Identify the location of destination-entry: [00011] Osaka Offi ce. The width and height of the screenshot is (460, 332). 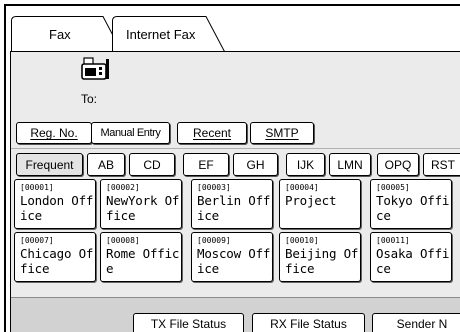
(411, 257).